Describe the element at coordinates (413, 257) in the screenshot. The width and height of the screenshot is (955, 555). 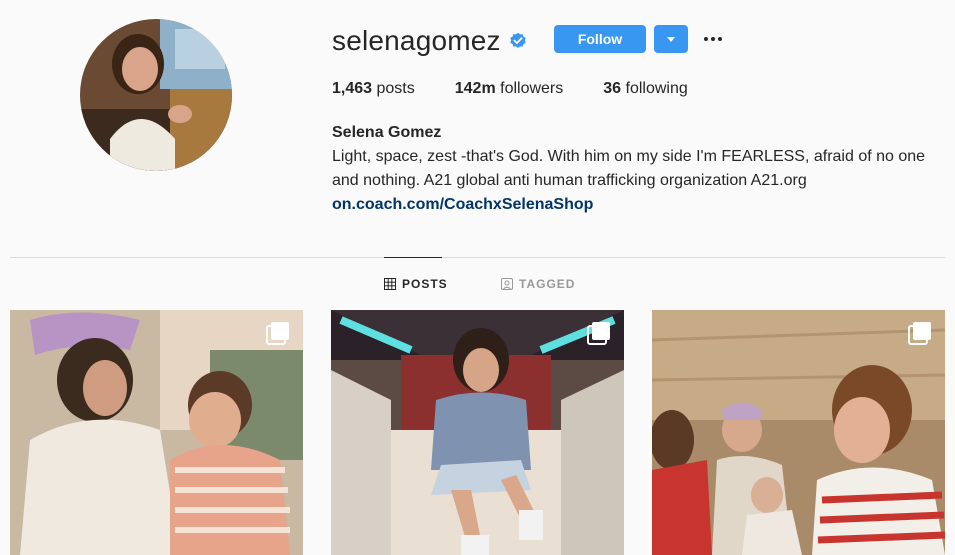
I see `active-tab-indicator` at that location.